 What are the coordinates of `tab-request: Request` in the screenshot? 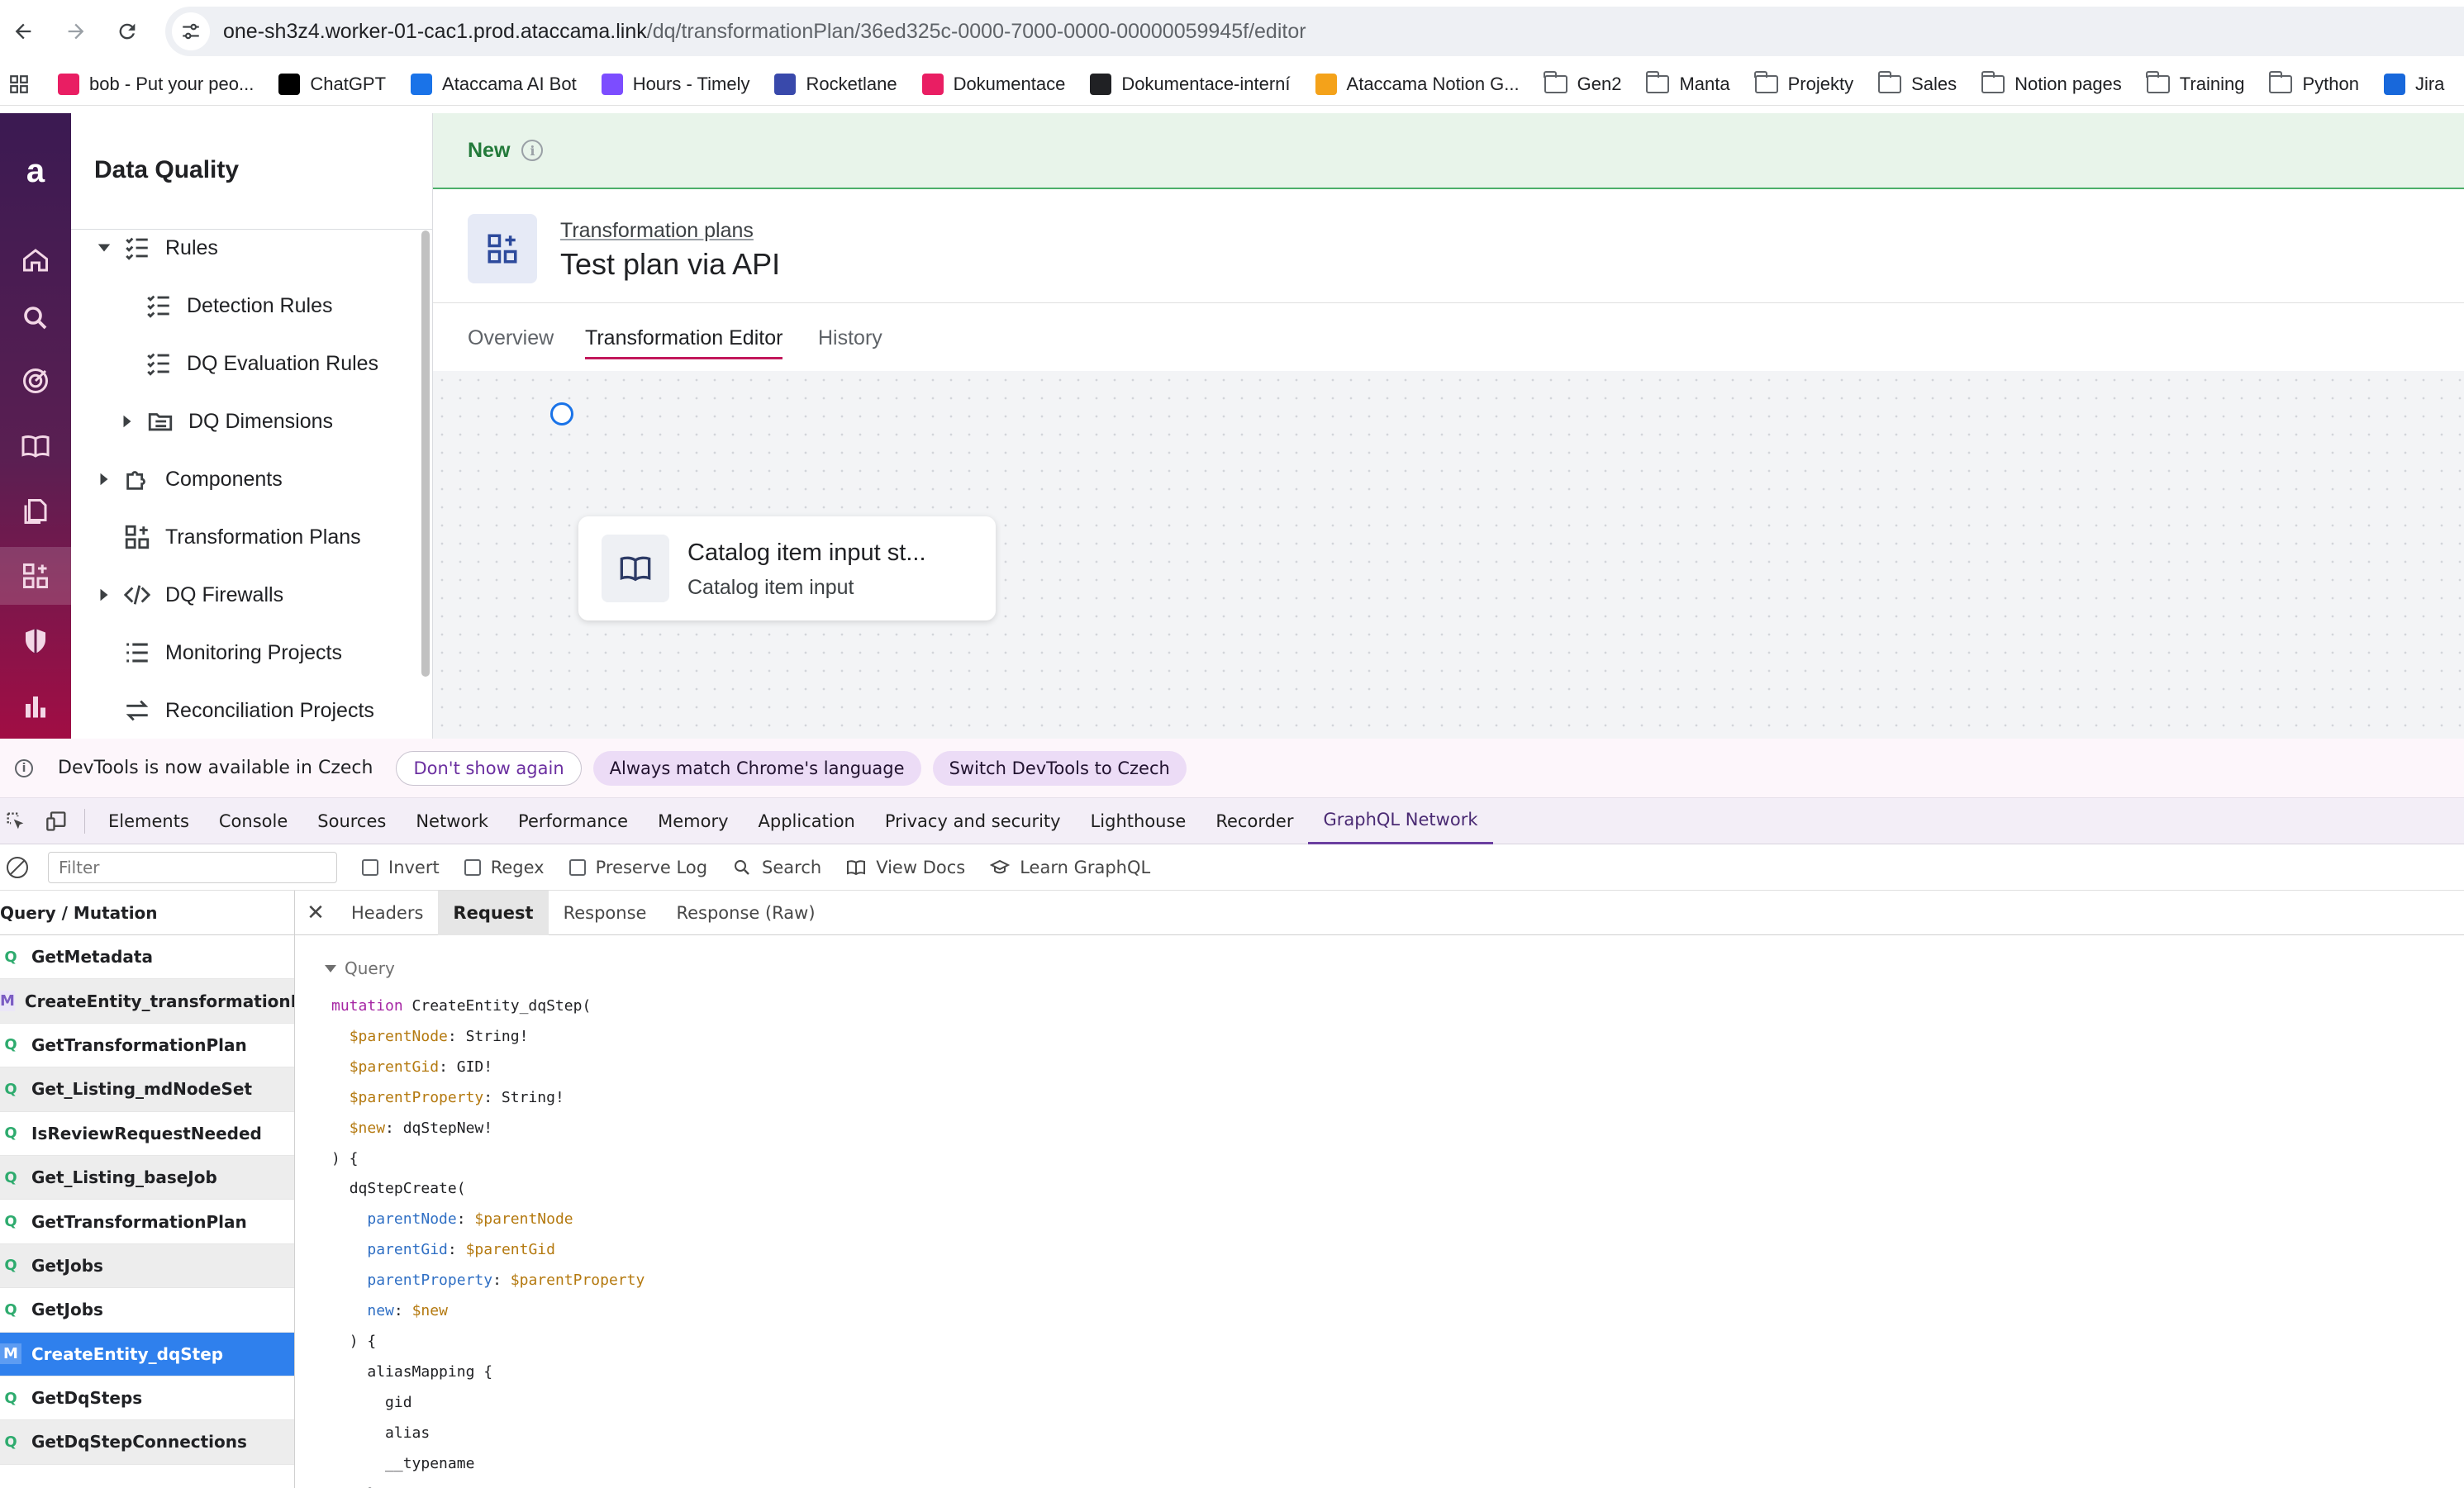 It's located at (494, 913).